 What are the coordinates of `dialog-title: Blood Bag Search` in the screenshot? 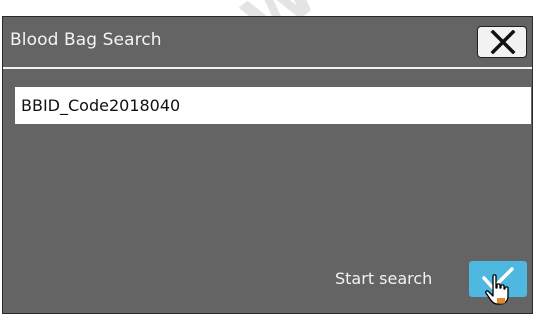 It's located at (86, 40).